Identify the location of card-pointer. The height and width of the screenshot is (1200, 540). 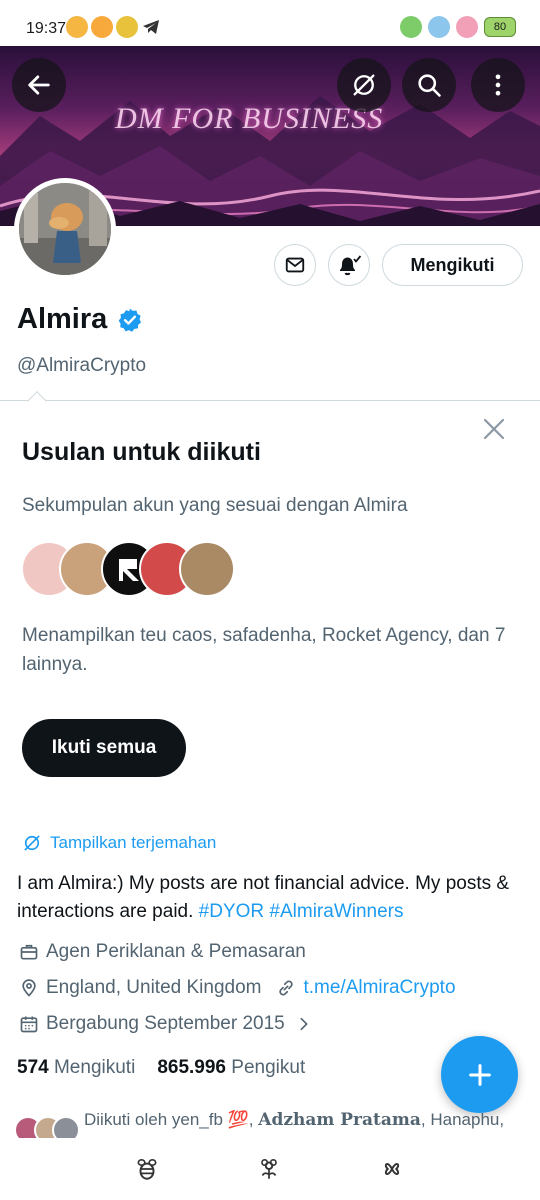
(37, 401).